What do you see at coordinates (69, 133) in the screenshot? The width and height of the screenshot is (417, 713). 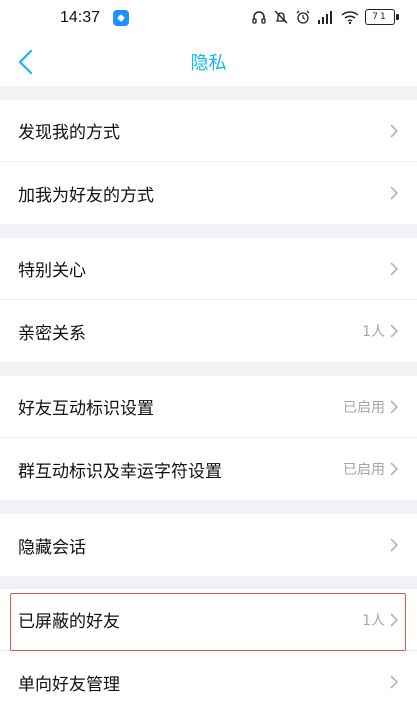 I see `list-item-label: 发现我的方式` at bounding box center [69, 133].